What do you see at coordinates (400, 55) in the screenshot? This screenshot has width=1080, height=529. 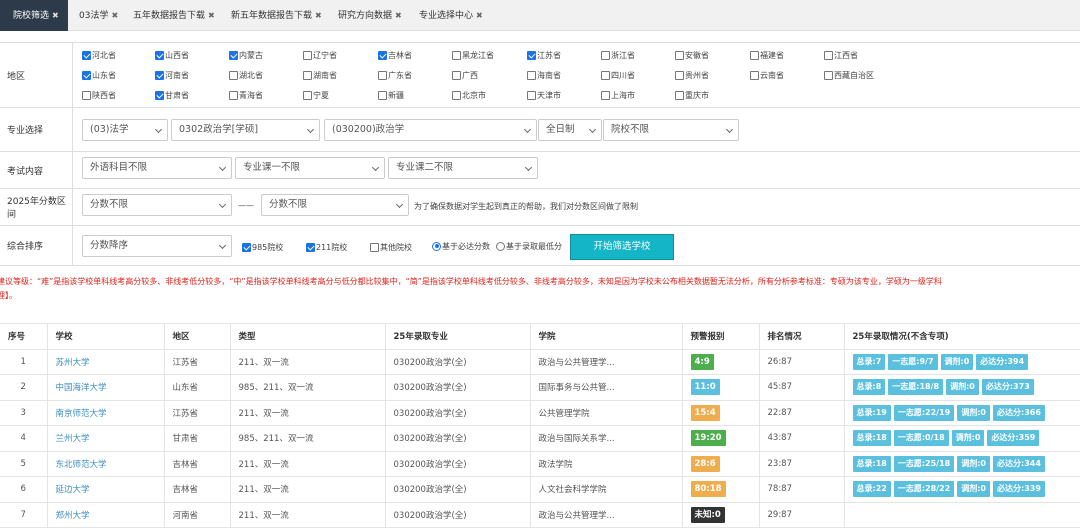 I see `province-label: 吉林省` at bounding box center [400, 55].